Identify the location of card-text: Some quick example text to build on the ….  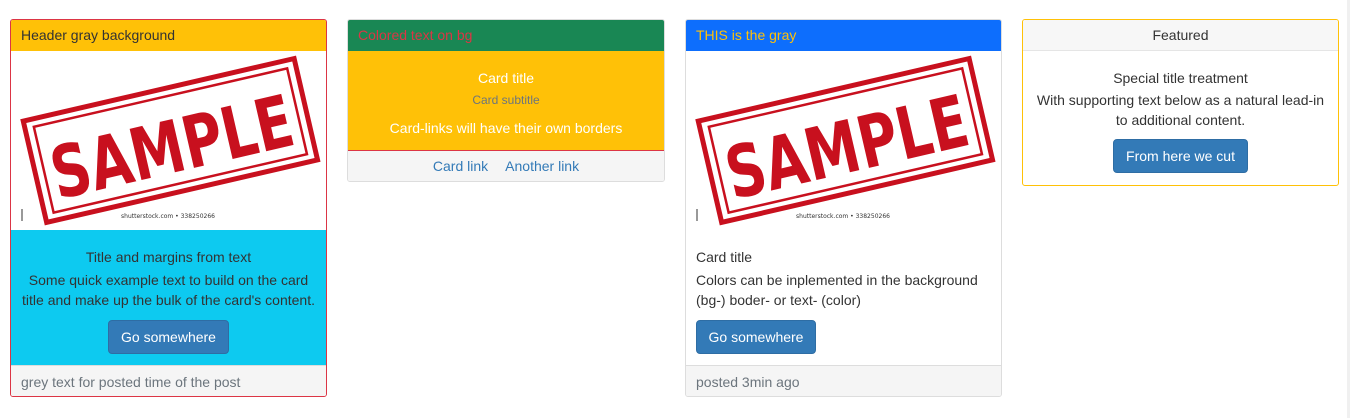
(168, 290).